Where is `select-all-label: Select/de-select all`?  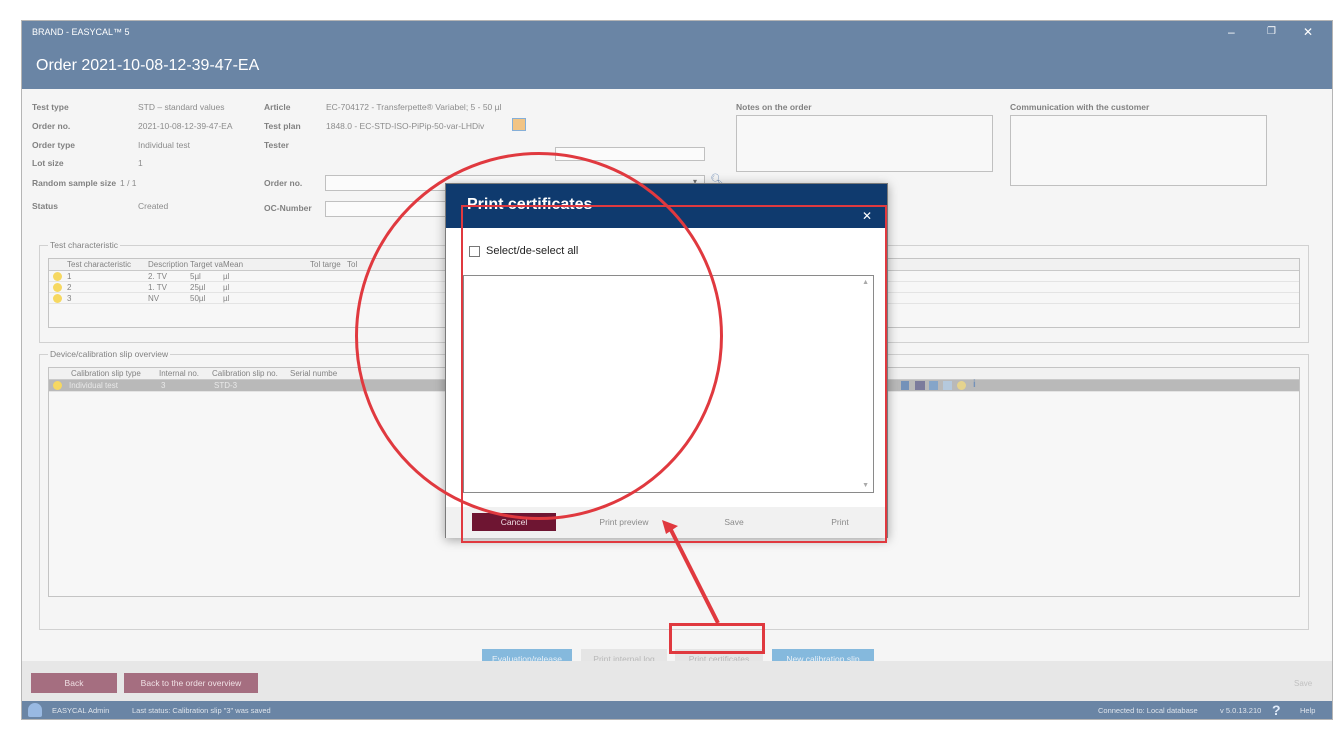 select-all-label: Select/de-select all is located at coordinates (532, 251).